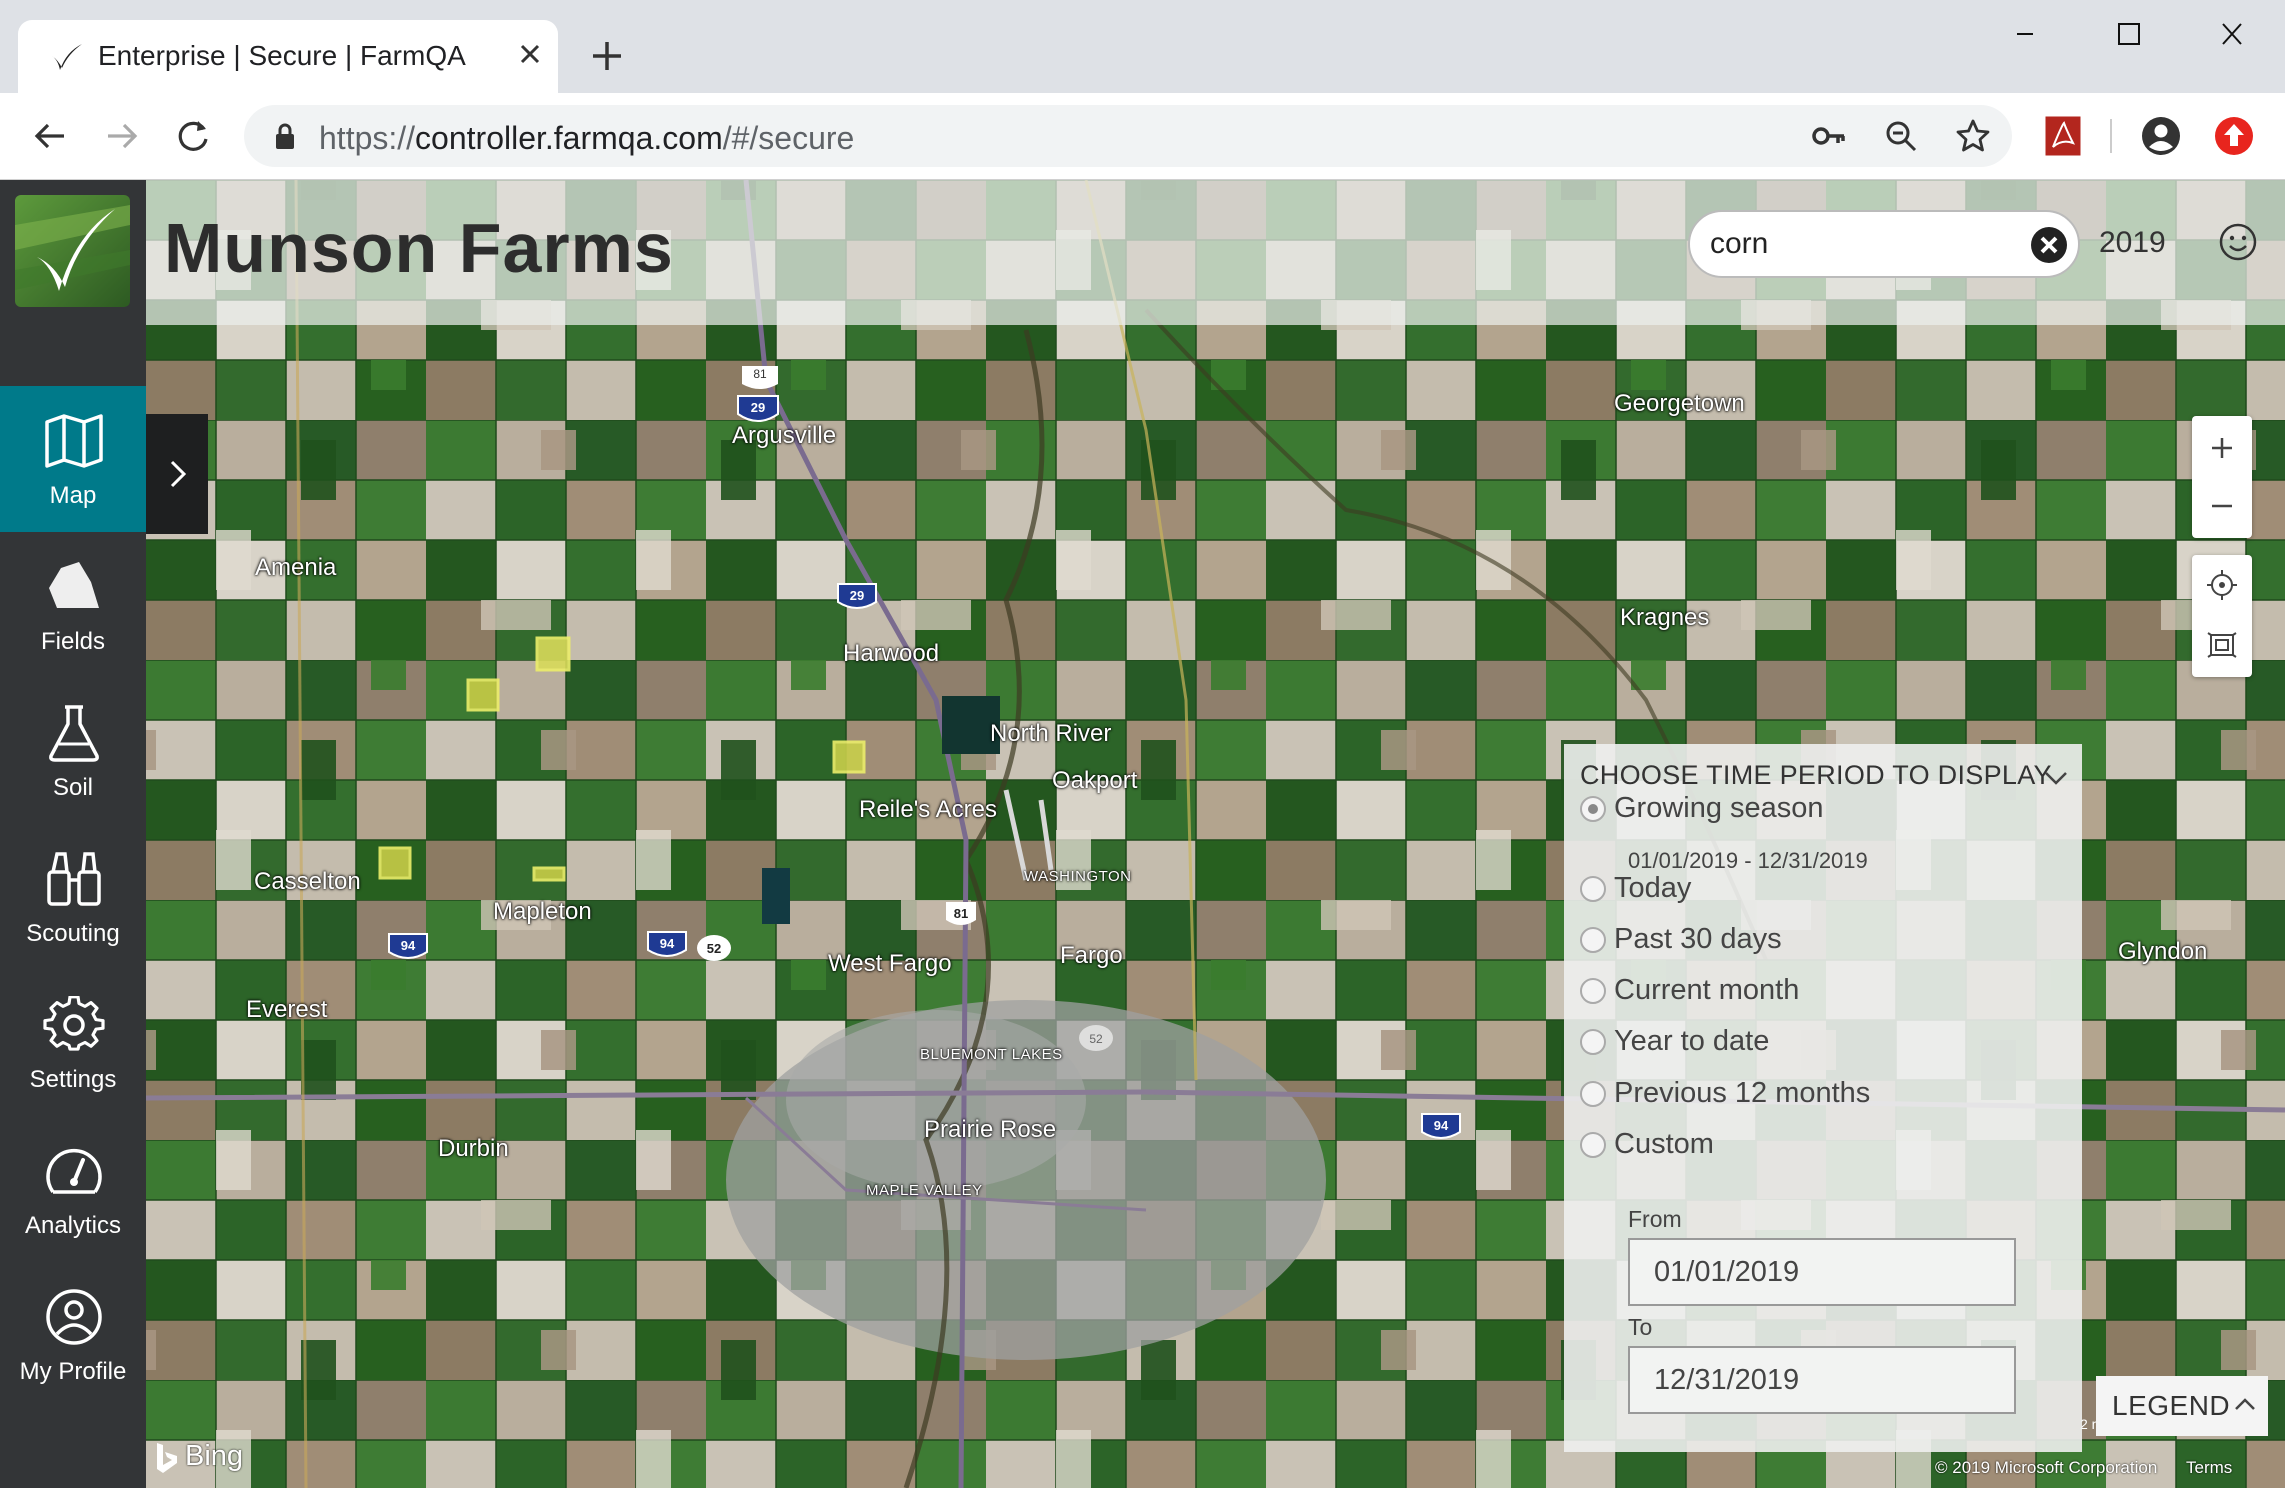 The height and width of the screenshot is (1488, 2285). Describe the element at coordinates (1829, 136) in the screenshot. I see `key-icon` at that location.